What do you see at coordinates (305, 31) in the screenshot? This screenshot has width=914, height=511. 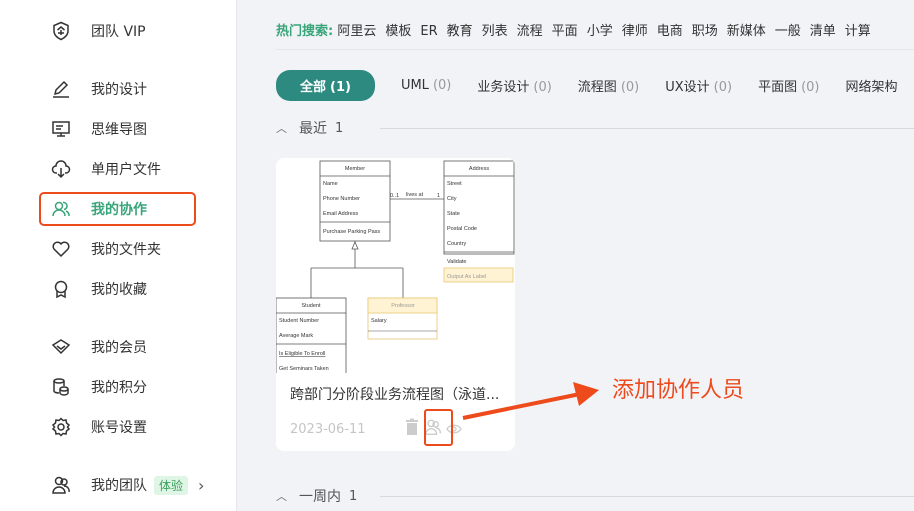 I see `hot-search-label: 热门搜索:` at bounding box center [305, 31].